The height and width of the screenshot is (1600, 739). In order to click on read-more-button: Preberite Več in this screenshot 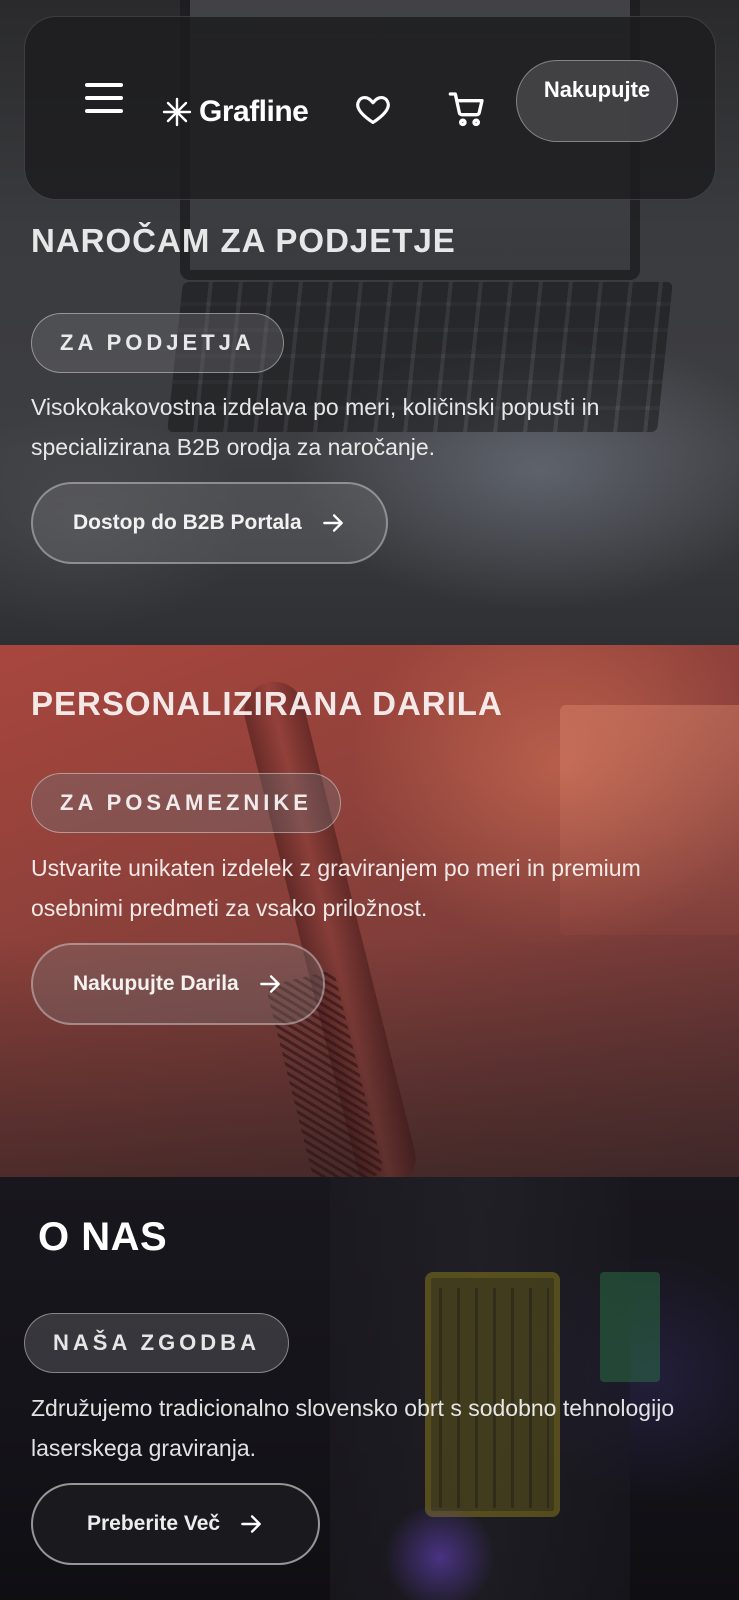, I will do `click(176, 1524)`.